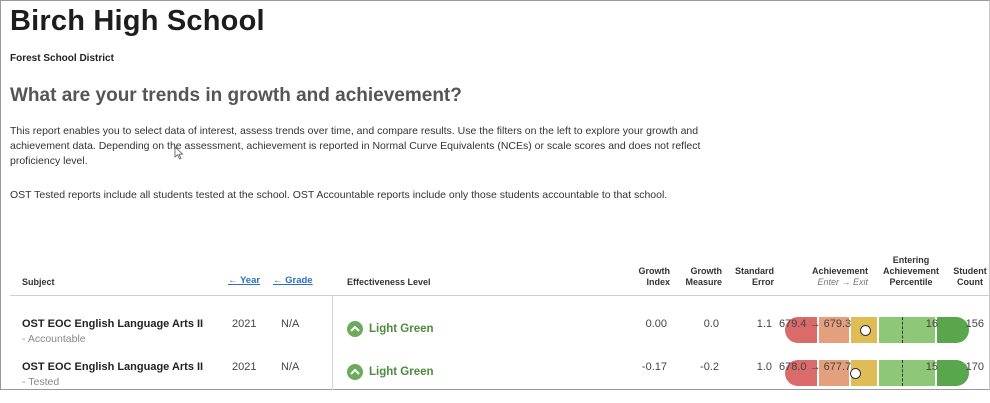 This screenshot has width=990, height=403. Describe the element at coordinates (754, 276) in the screenshot. I see `header-standard-error: Standard Error` at that location.